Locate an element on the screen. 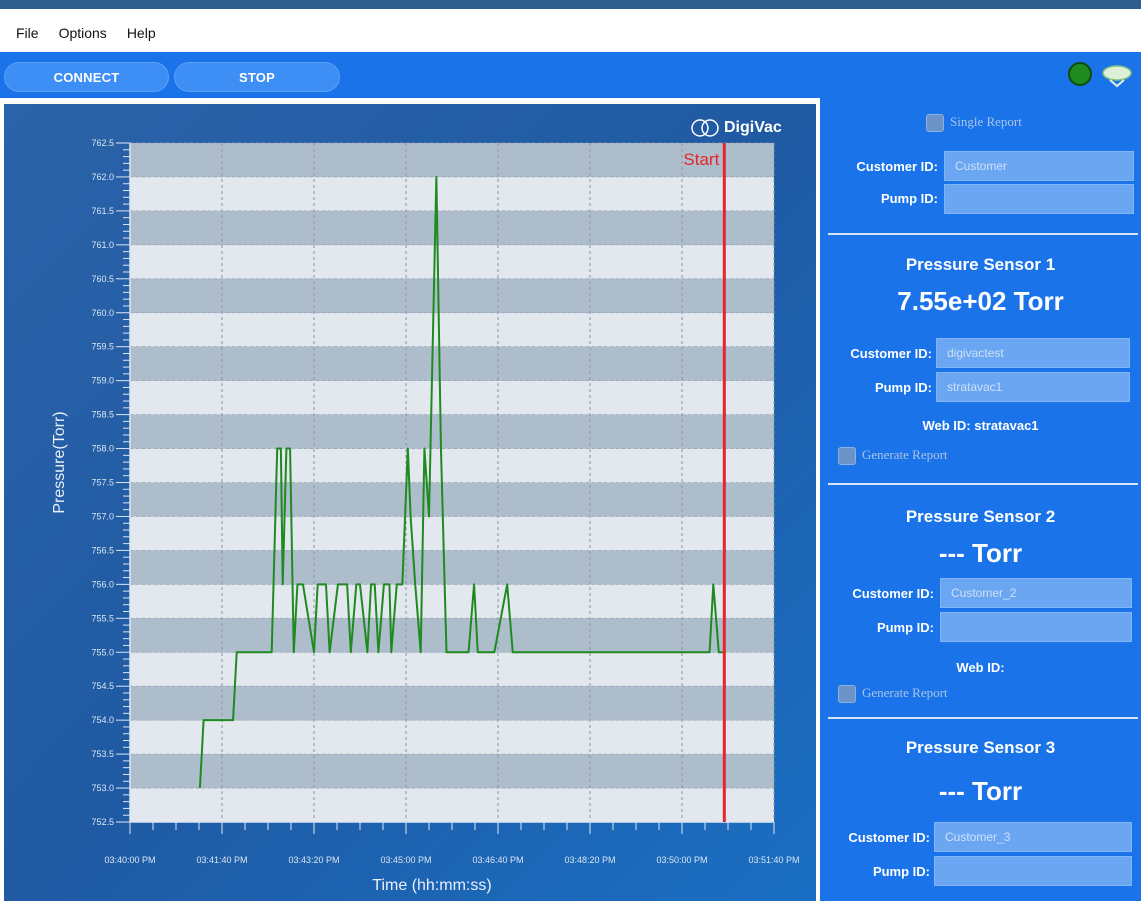 This screenshot has height=901, width=1141. sensor2-reading: --- Torr is located at coordinates (980, 553).